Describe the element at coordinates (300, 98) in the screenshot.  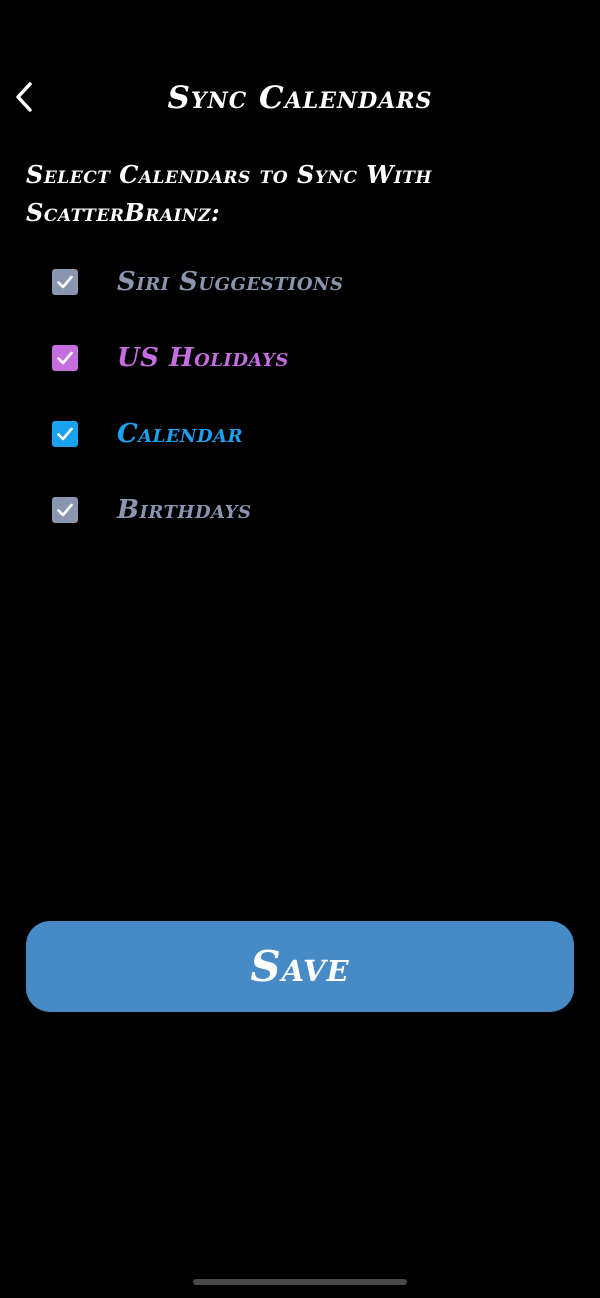
I see `page-title: Sync Calendars` at that location.